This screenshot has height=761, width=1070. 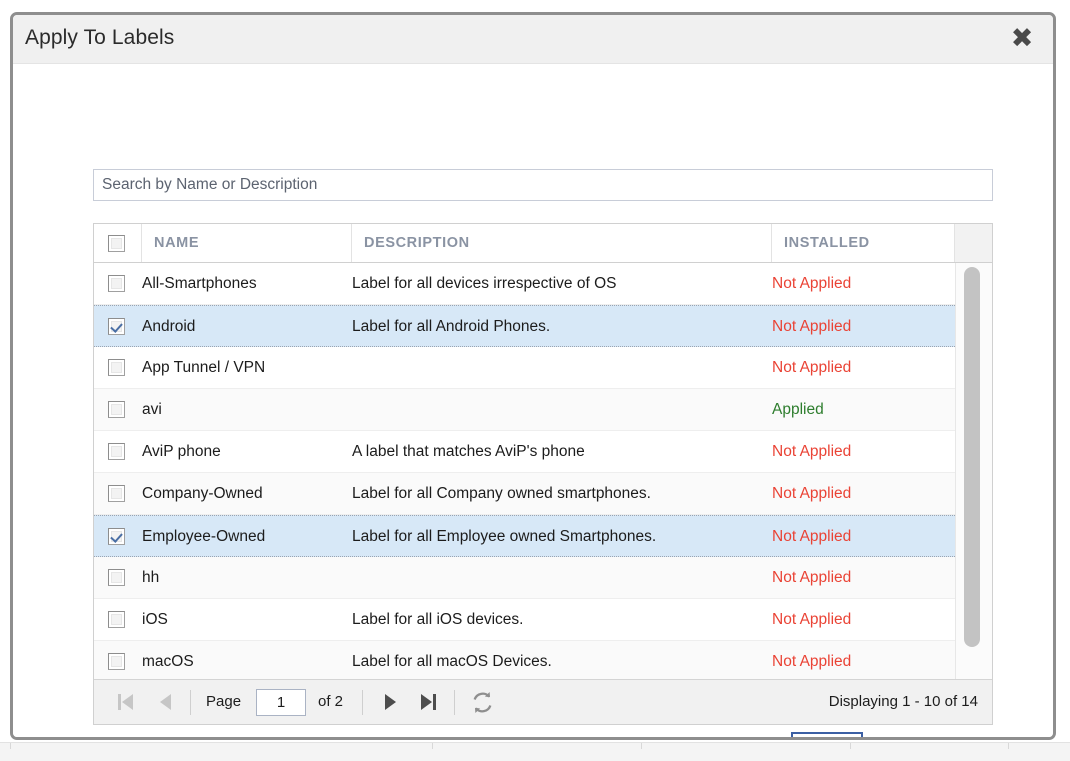 I want to click on cell-name: Android, so click(x=169, y=326).